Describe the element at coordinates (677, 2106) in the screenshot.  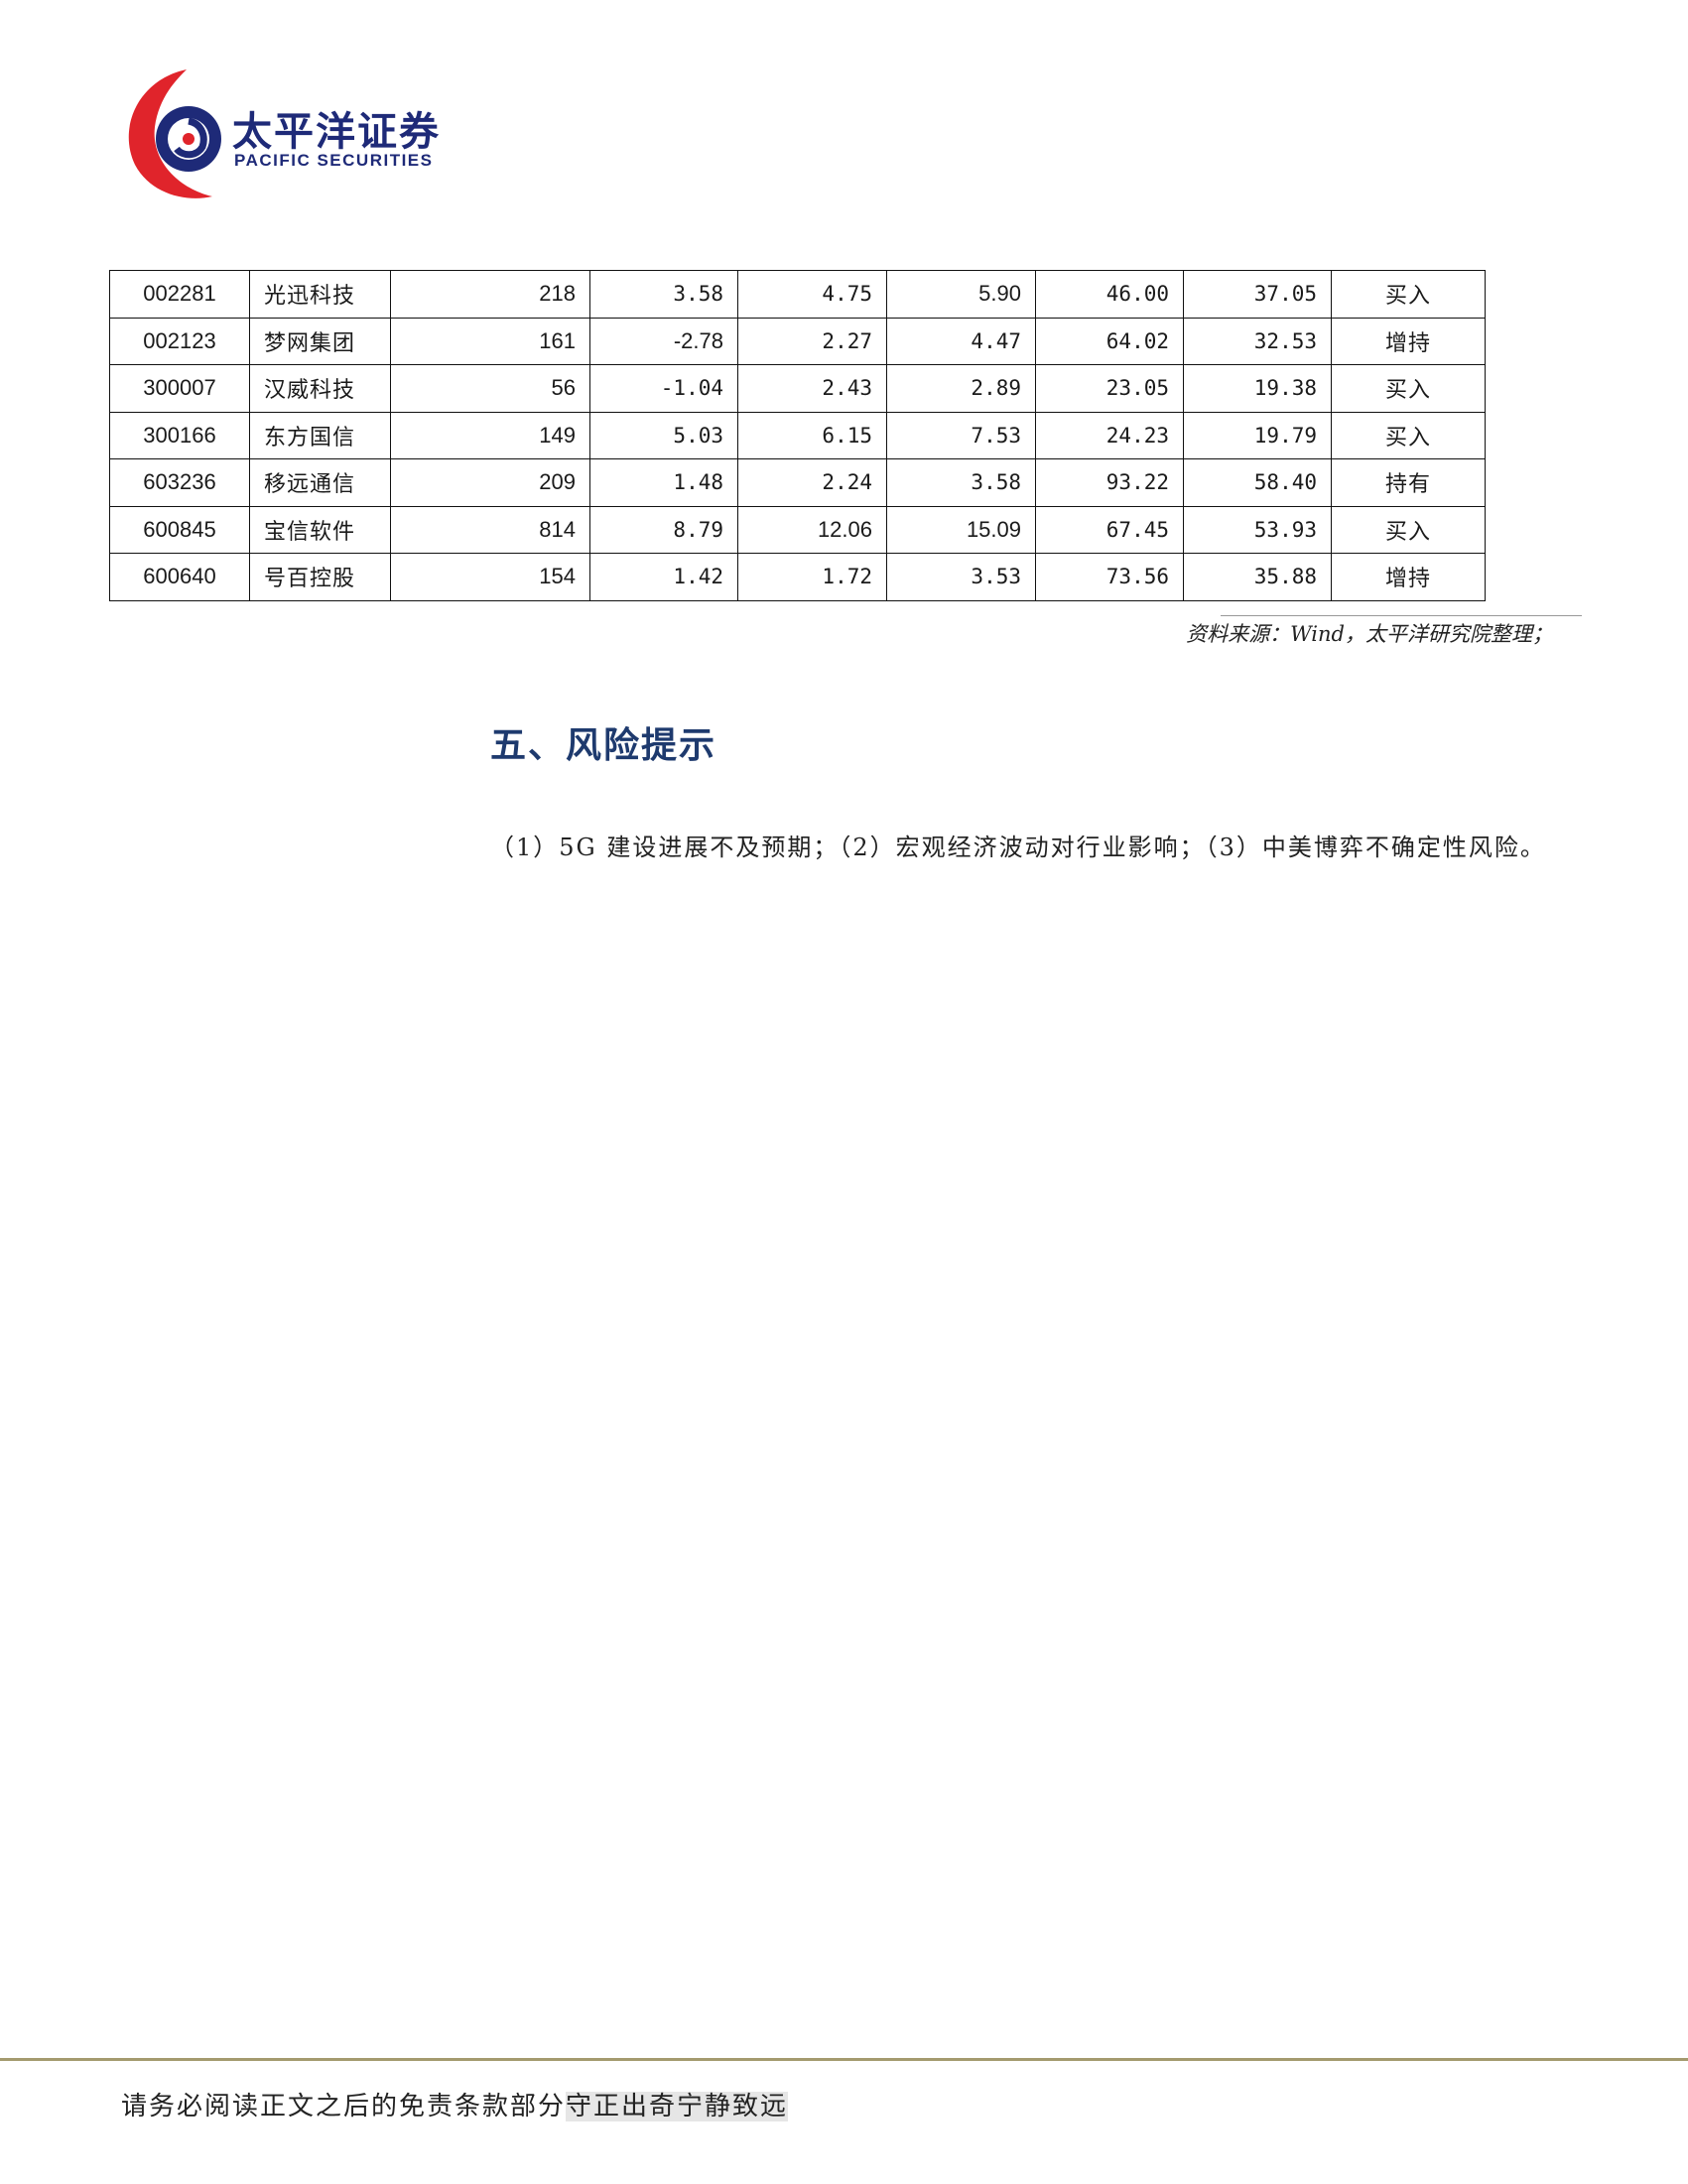
I see `footer-slogan: 守正出奇宁静致远` at that location.